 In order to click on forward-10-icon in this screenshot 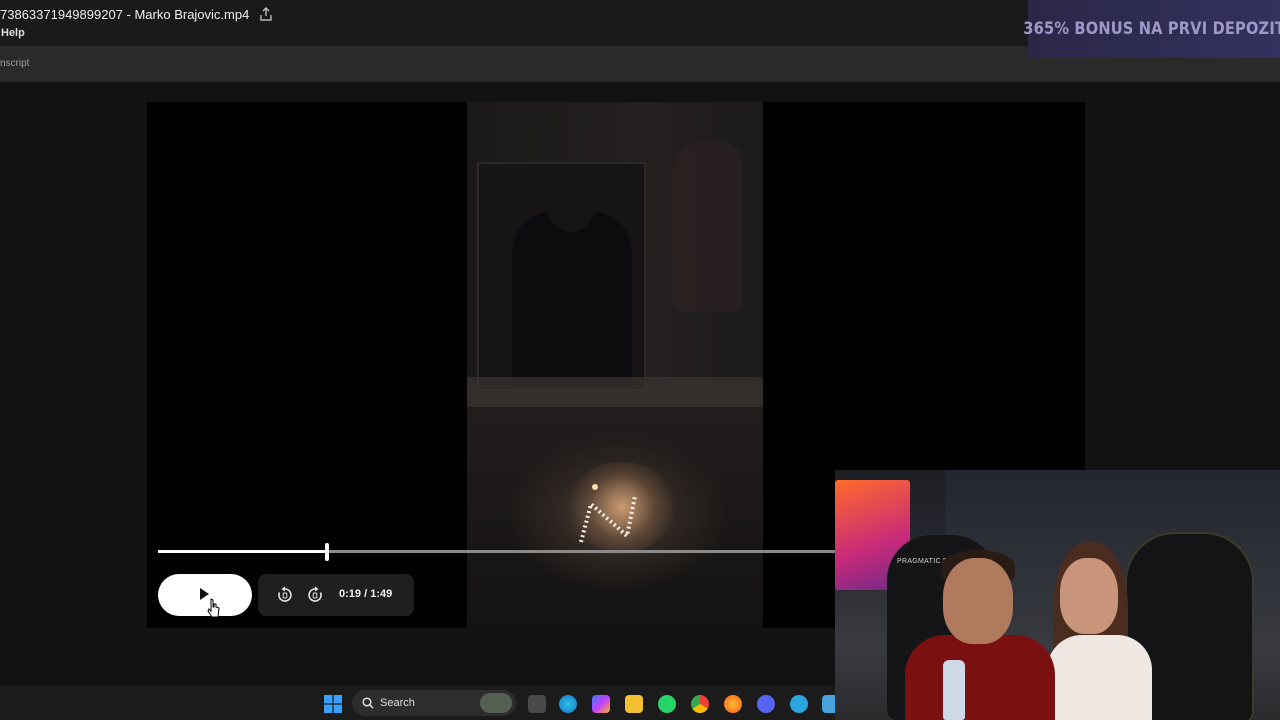, I will do `click(315, 595)`.